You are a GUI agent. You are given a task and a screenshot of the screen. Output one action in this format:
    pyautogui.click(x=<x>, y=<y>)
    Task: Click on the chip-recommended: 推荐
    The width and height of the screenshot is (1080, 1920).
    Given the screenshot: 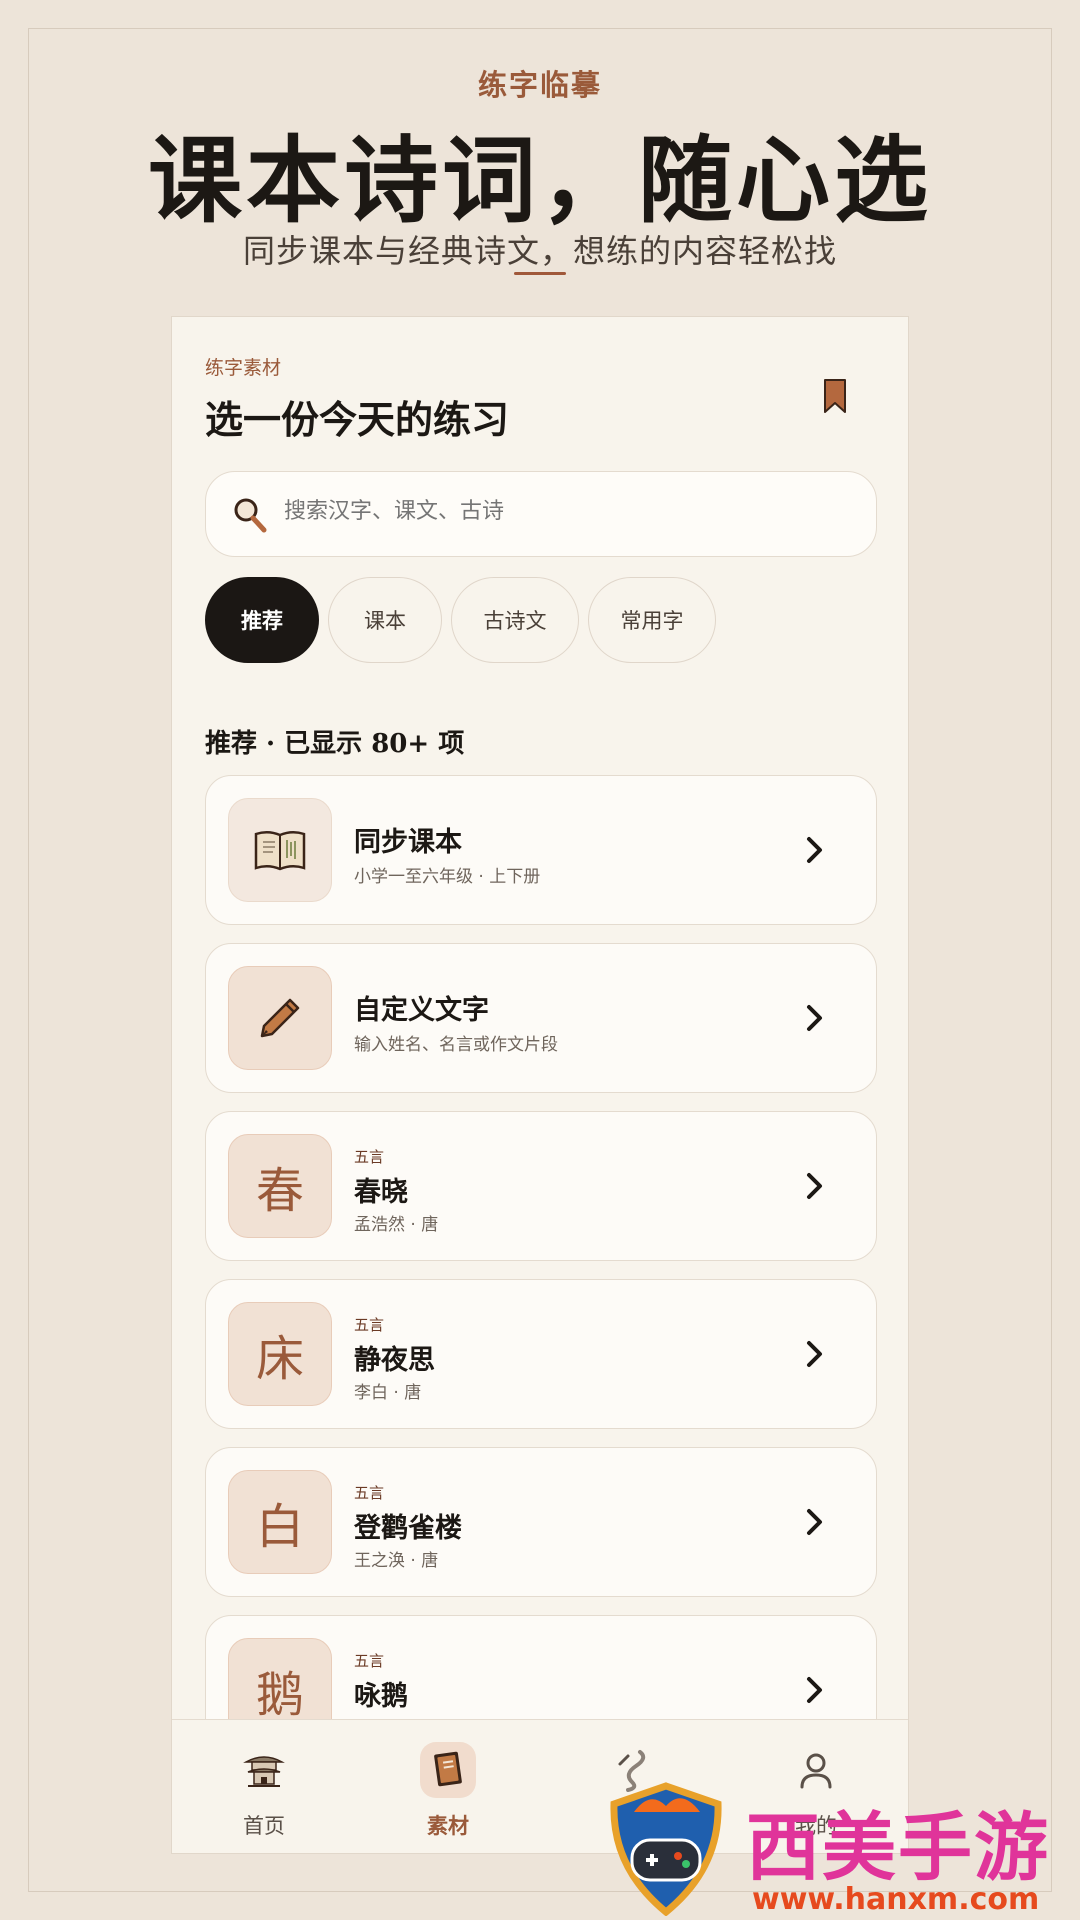 What is the action you would take?
    pyautogui.click(x=262, y=620)
    